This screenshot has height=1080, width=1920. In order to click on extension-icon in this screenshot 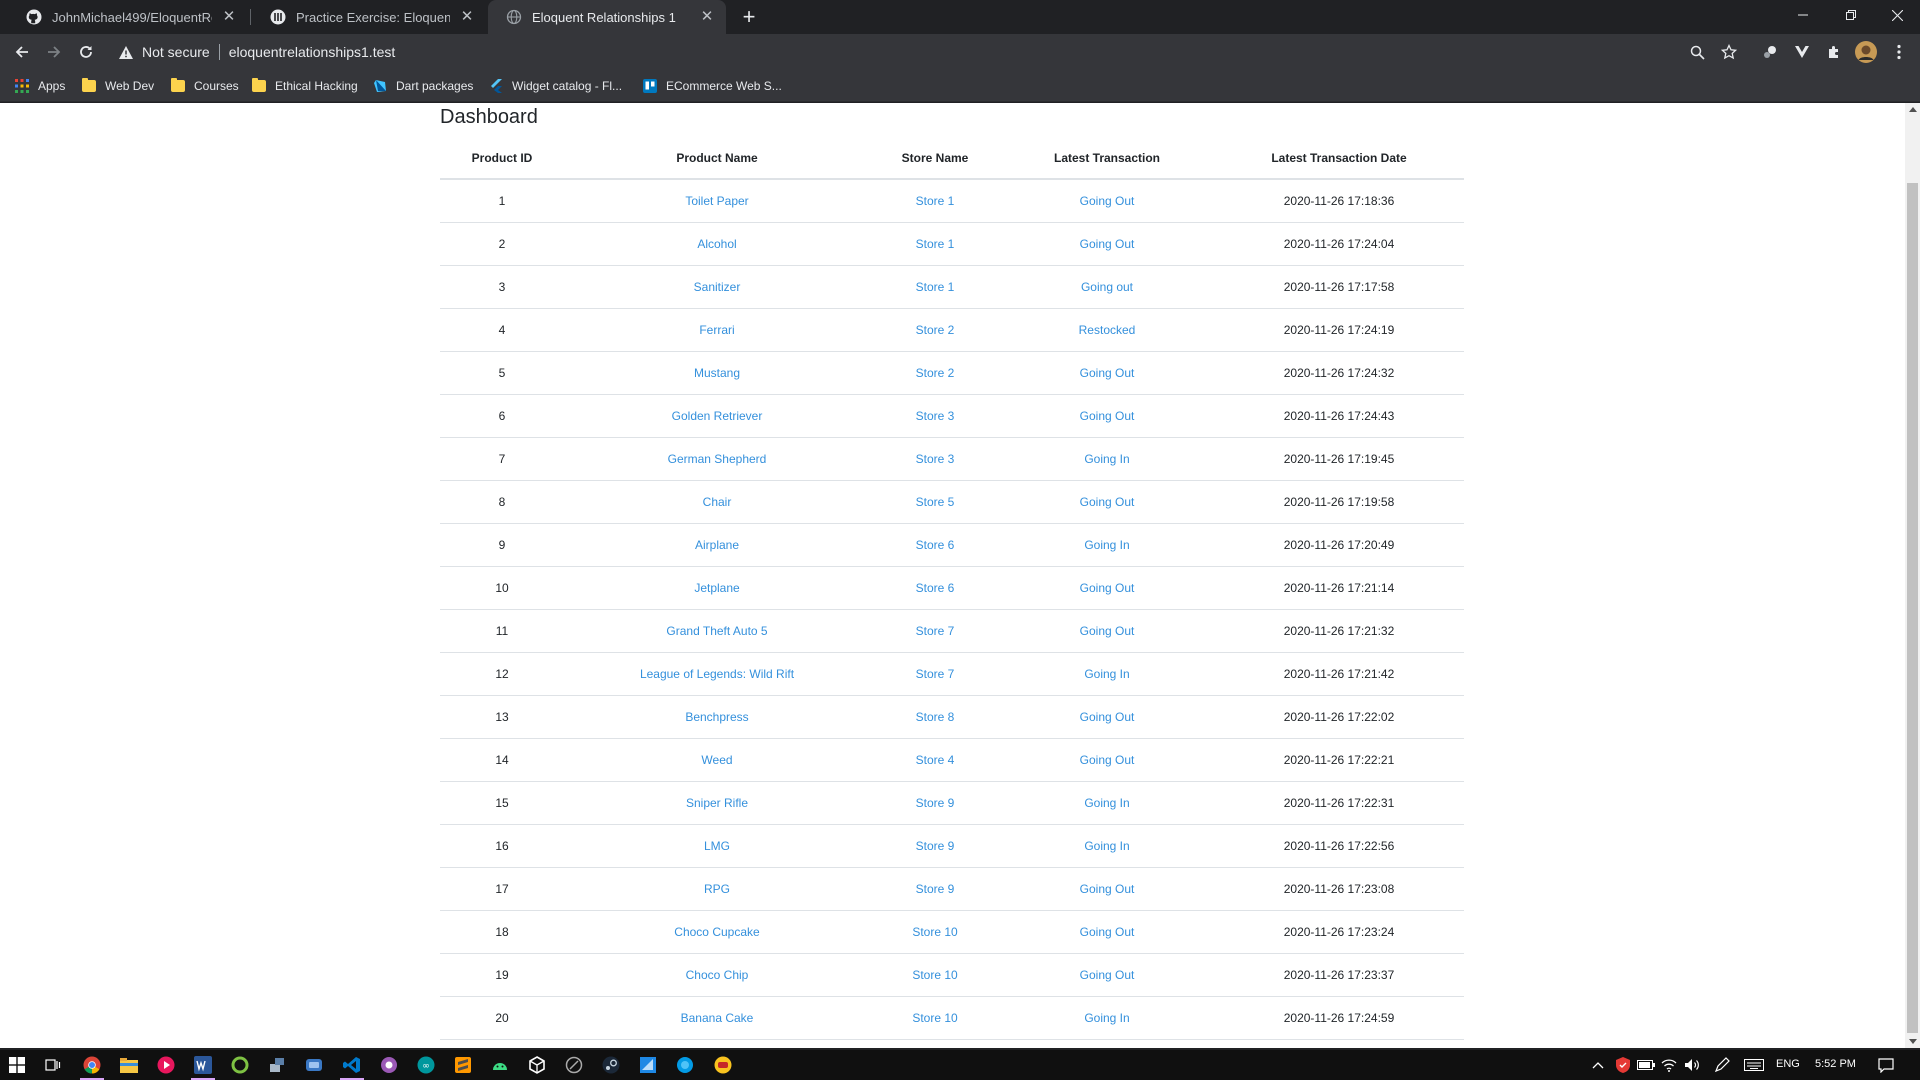, I will do `click(1770, 52)`.